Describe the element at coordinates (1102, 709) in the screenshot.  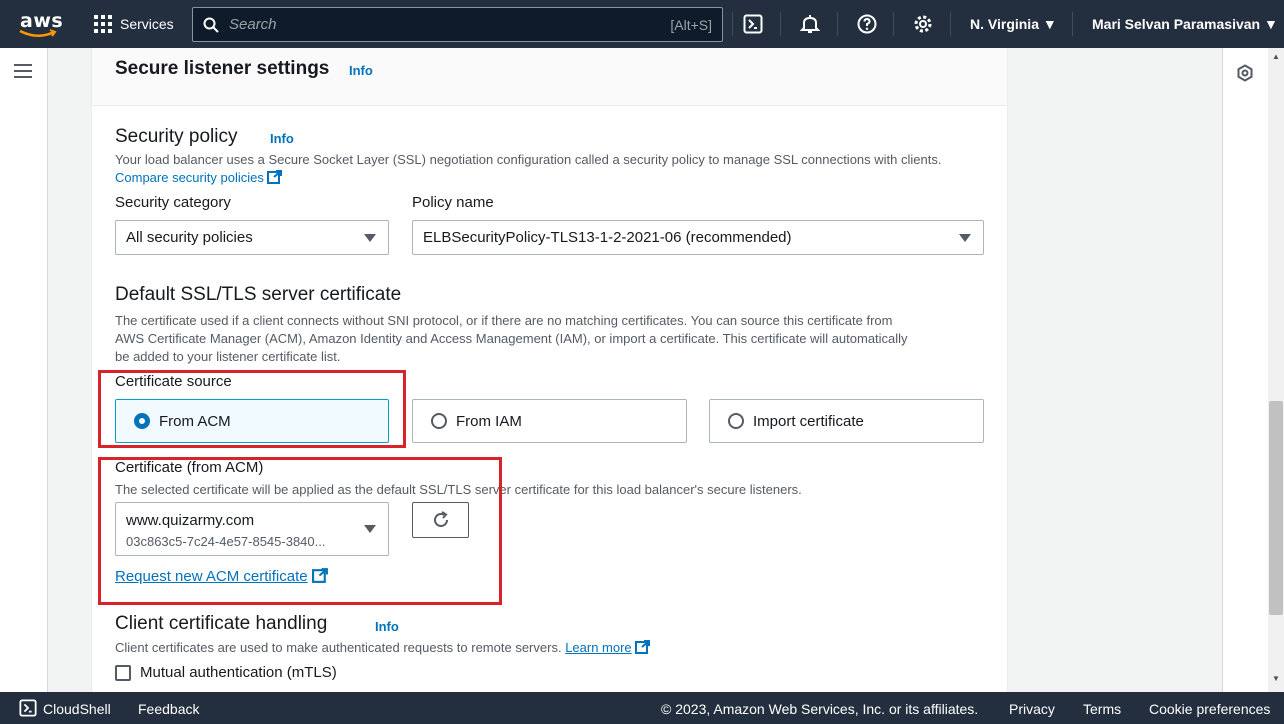
I see `terms-link: Terms` at that location.